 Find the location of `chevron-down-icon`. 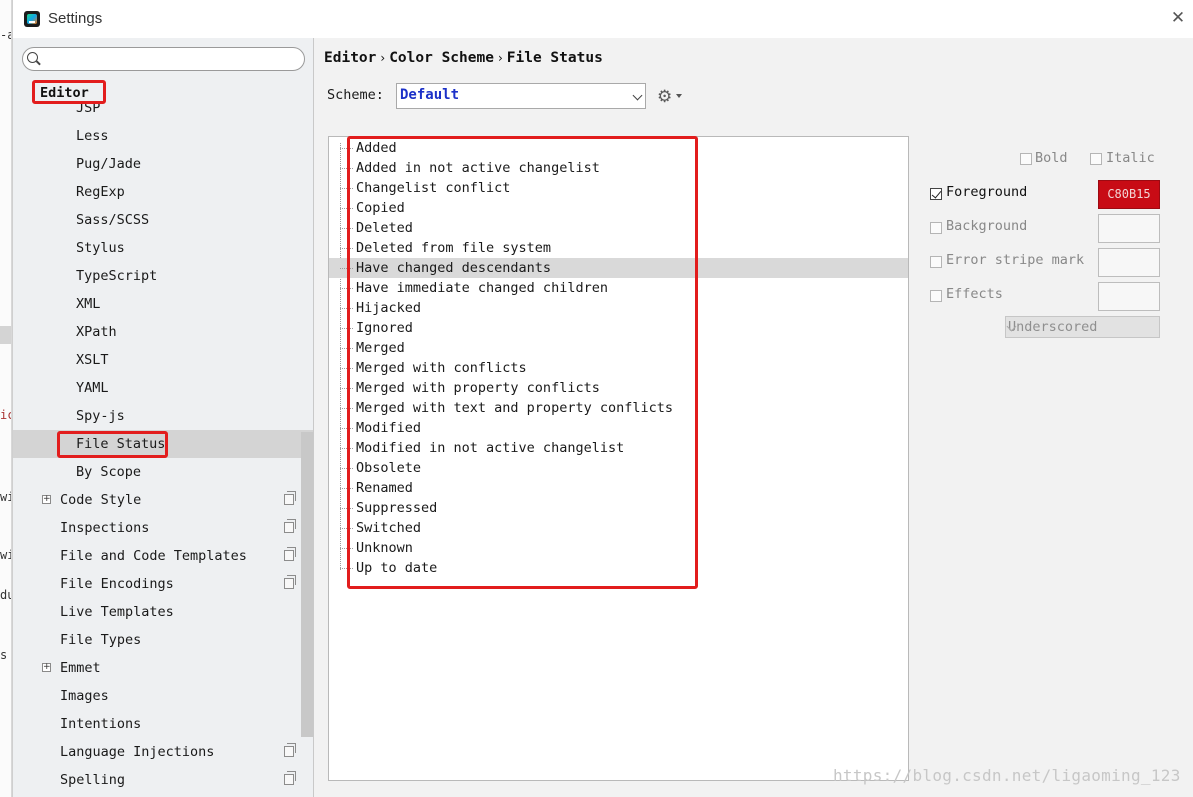

chevron-down-icon is located at coordinates (637, 95).